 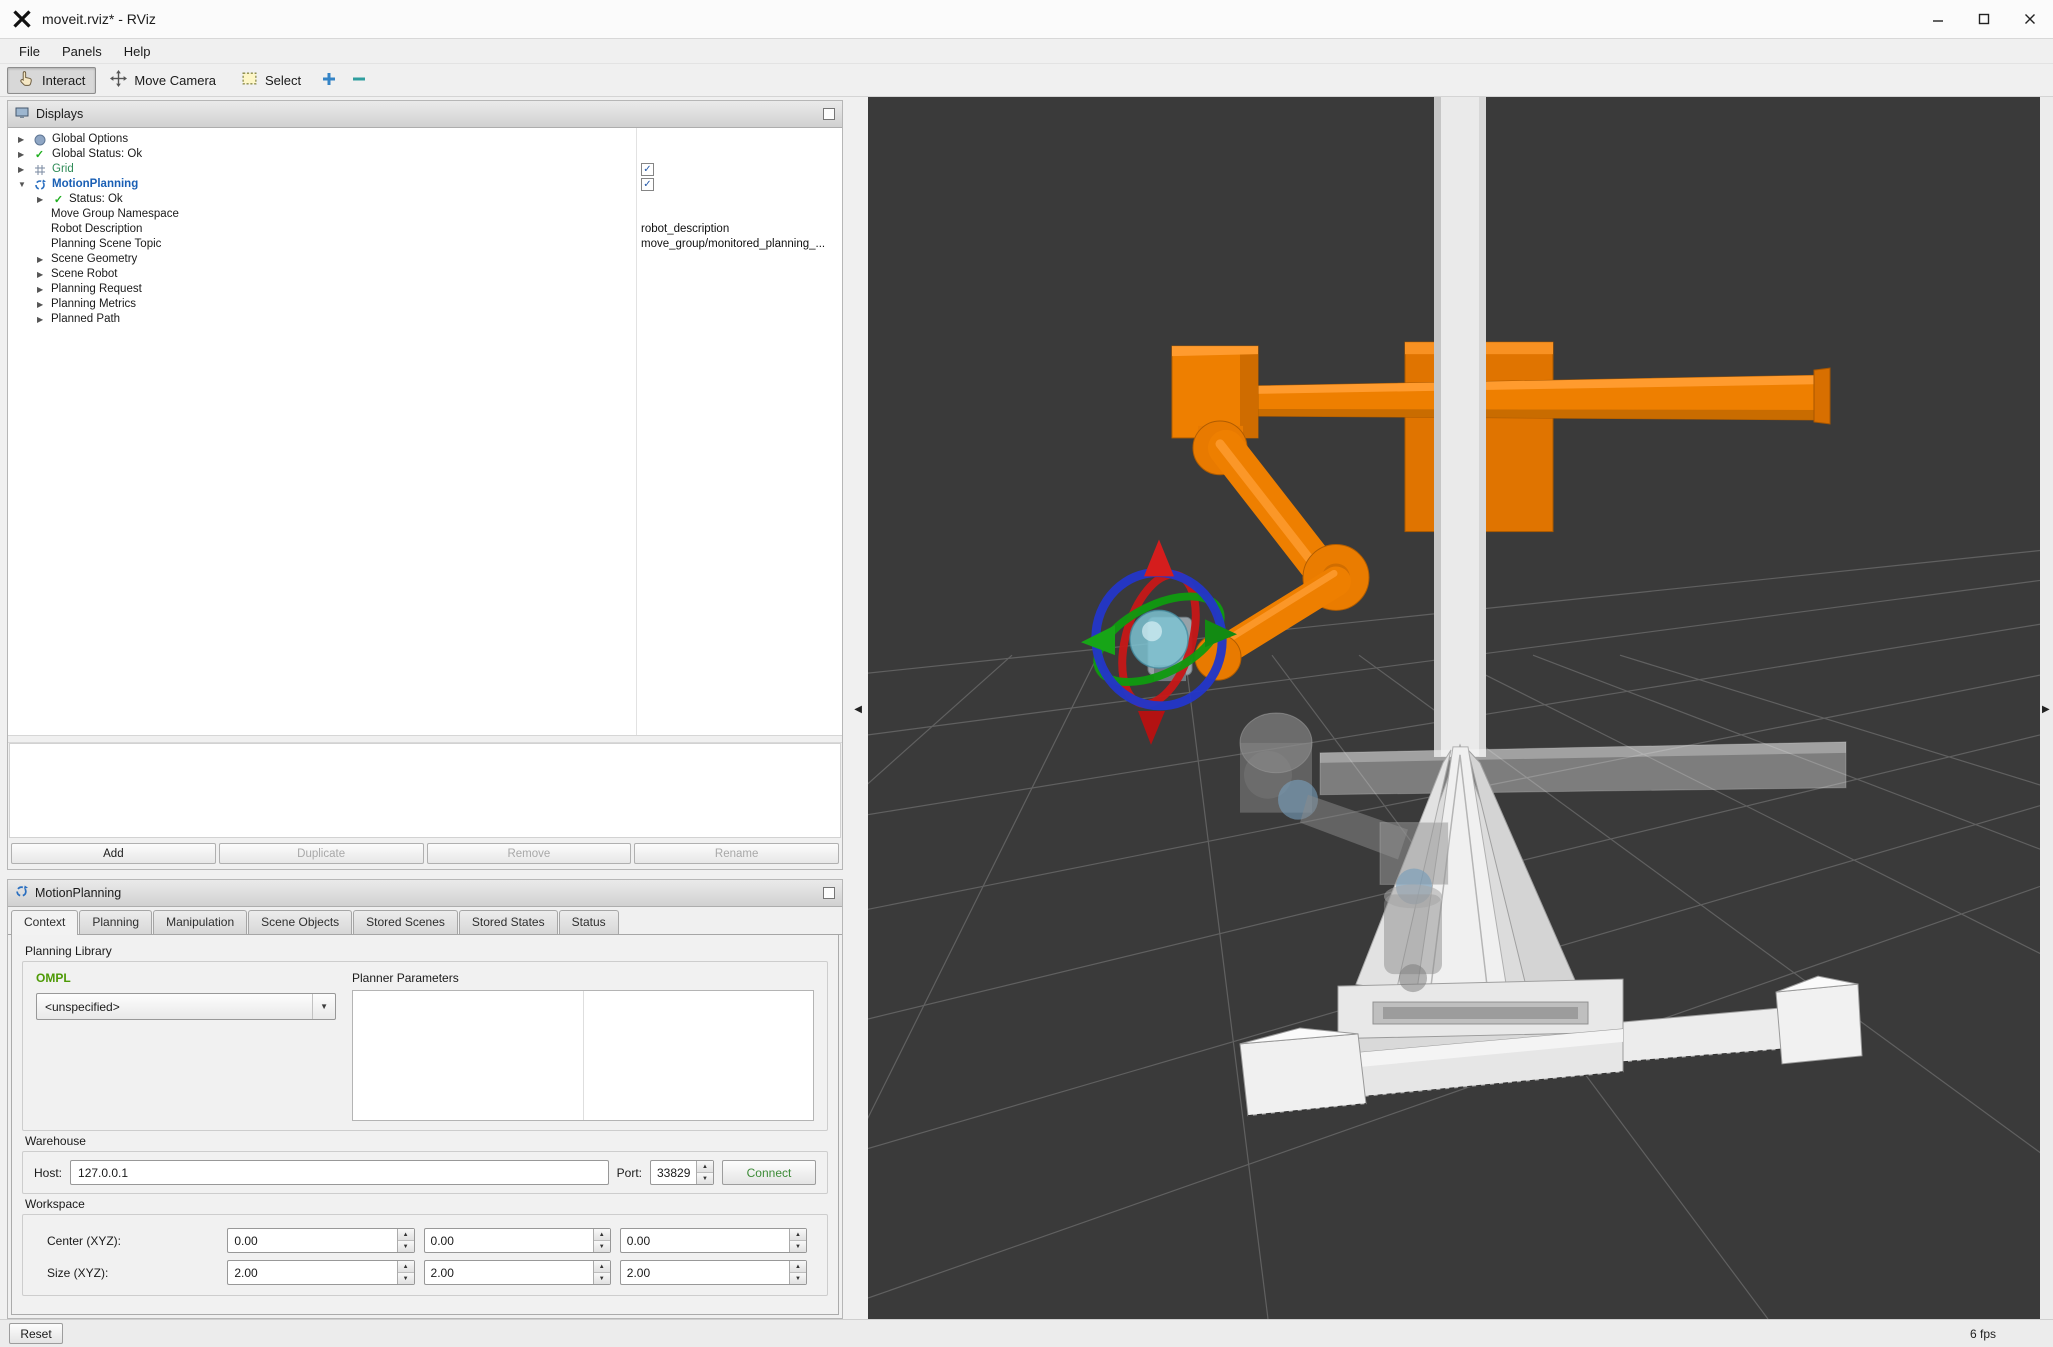 I want to click on workspace-label: Workspace, so click(x=55, y=1204).